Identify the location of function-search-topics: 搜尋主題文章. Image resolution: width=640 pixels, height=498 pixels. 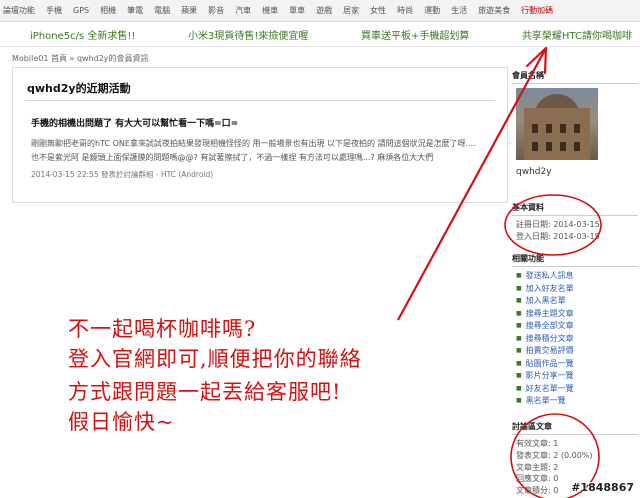
(577, 314).